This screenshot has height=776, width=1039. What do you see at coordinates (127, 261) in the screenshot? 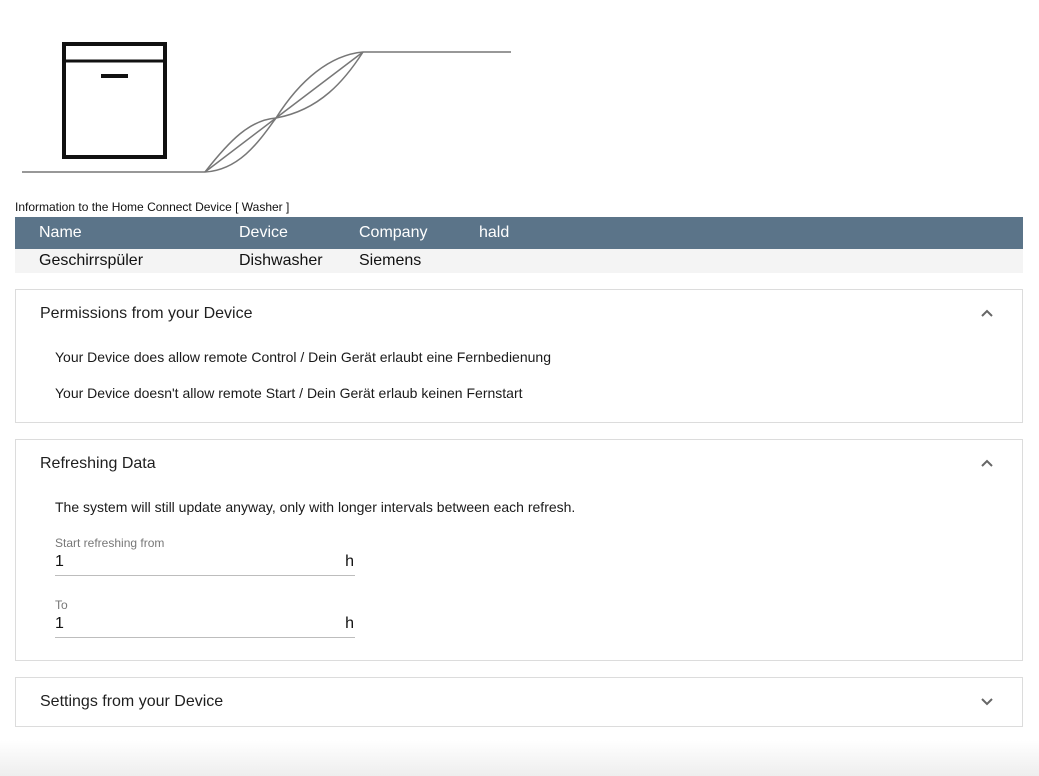
I see `cell-name: Geschirrspüler` at bounding box center [127, 261].